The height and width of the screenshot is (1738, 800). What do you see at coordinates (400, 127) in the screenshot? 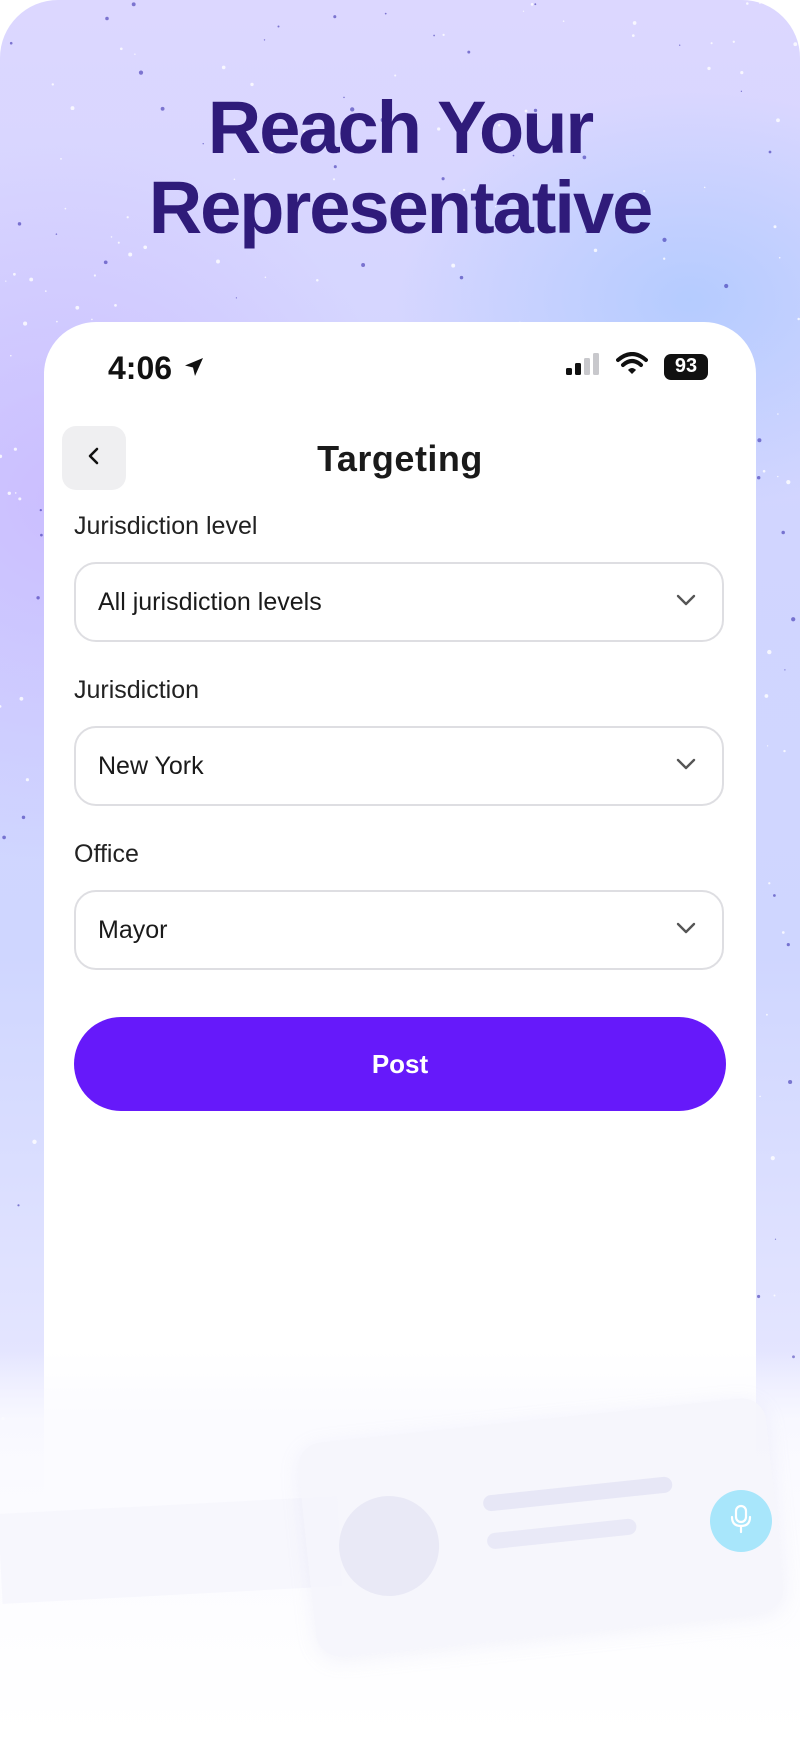
I see `headline-line-1: Reach Your` at bounding box center [400, 127].